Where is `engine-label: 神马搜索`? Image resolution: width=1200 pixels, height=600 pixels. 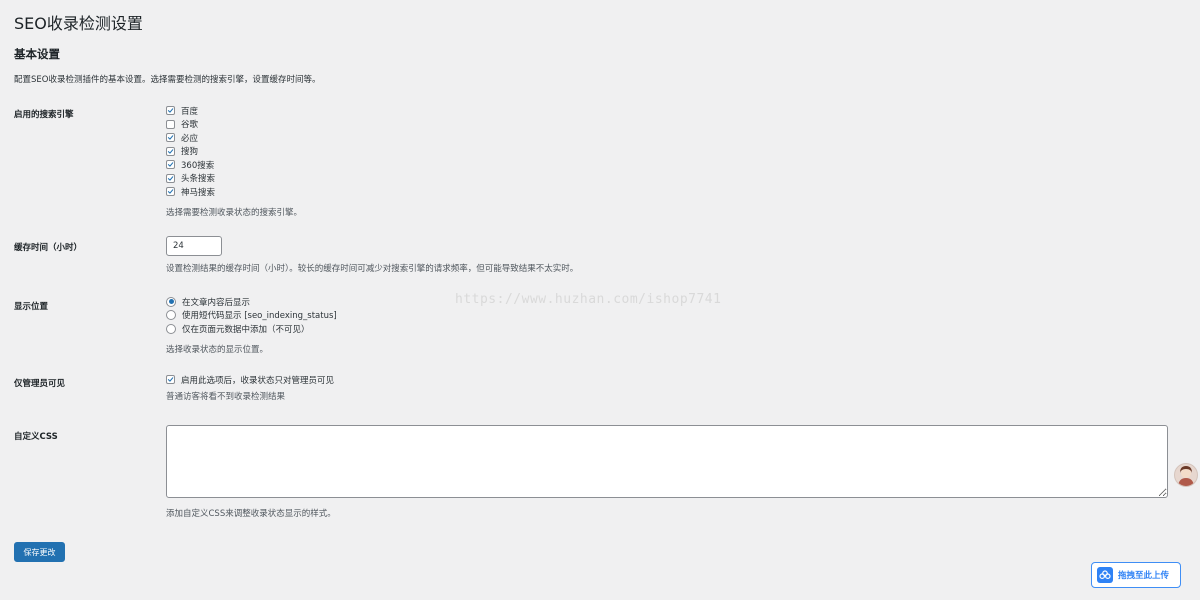 engine-label: 神马搜索 is located at coordinates (198, 192).